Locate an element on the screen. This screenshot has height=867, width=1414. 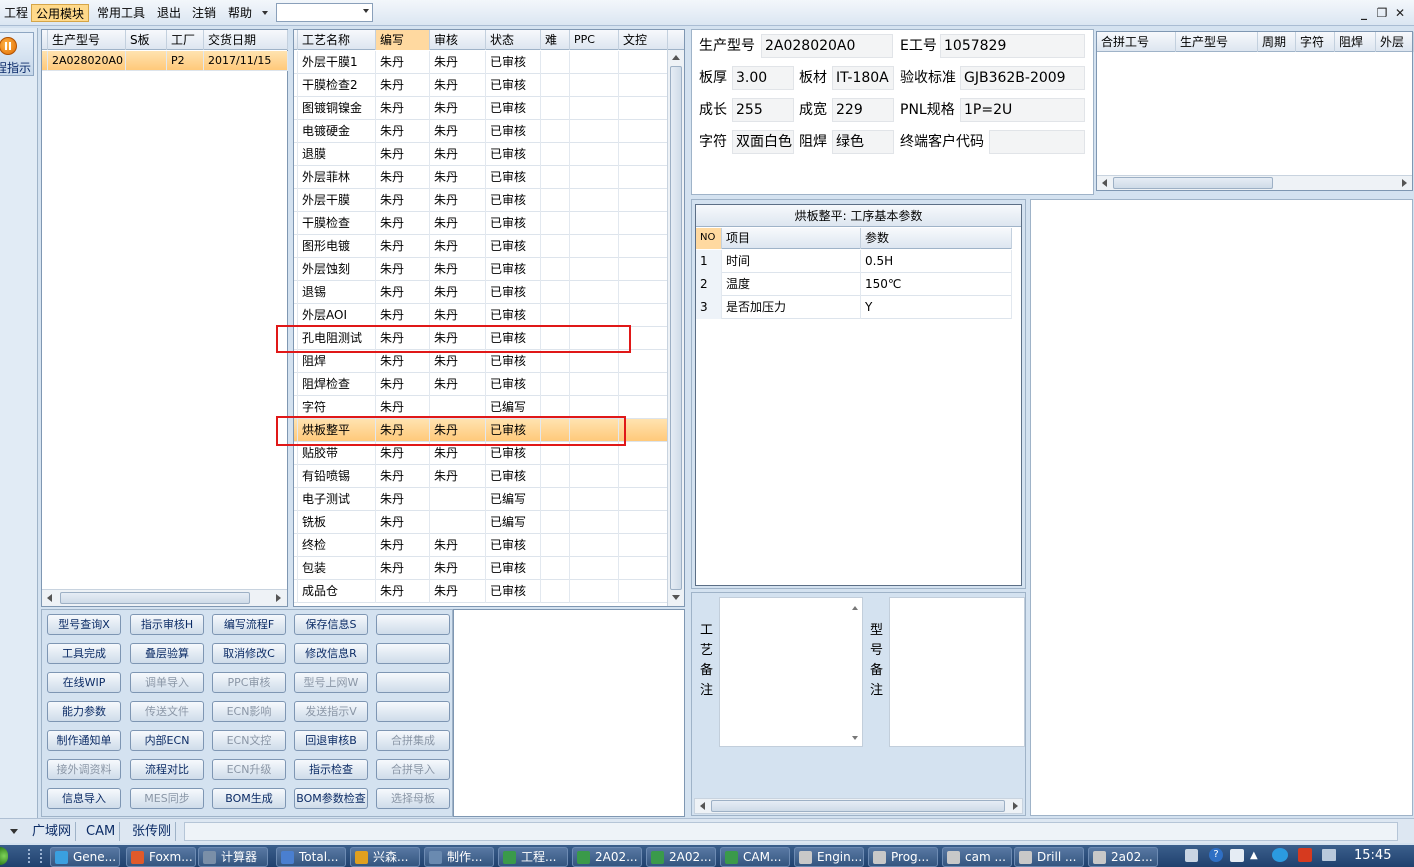
keyboard-icon is located at coordinates (1191, 855).